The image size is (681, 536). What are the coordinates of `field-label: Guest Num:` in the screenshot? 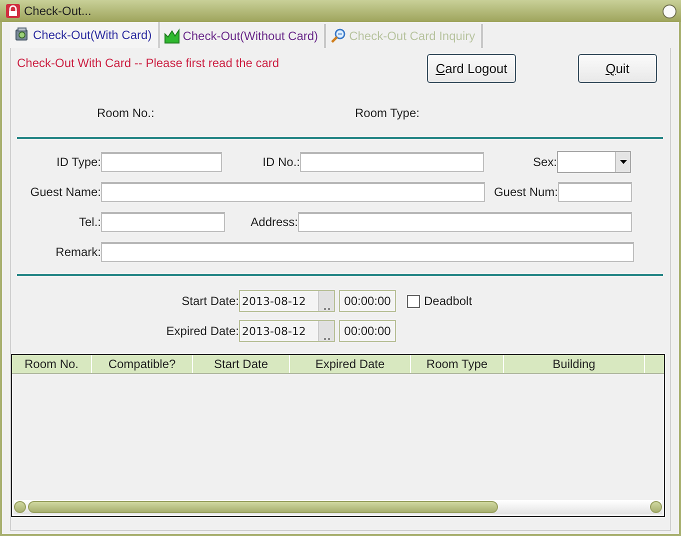 It's located at (525, 192).